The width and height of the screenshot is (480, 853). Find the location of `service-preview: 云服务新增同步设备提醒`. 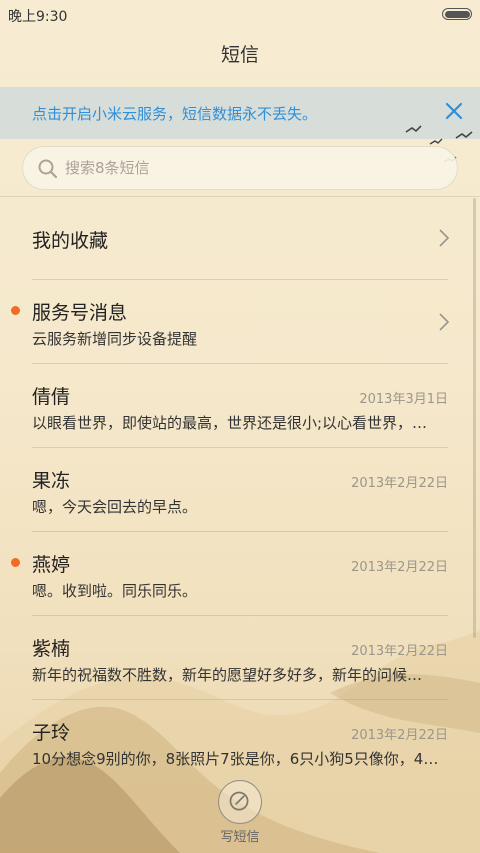

service-preview: 云服务新增同步设备提醒 is located at coordinates (115, 339).